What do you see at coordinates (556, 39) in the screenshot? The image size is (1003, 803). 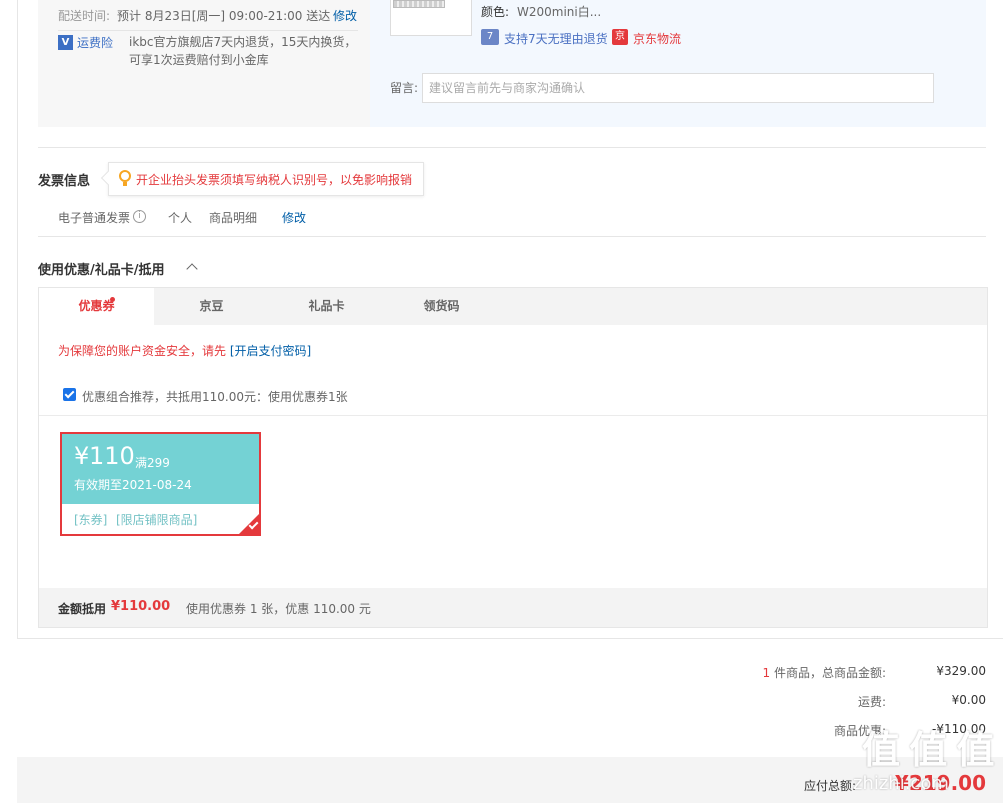 I see `seven-day-return-text: 支持7天无理由退货` at bounding box center [556, 39].